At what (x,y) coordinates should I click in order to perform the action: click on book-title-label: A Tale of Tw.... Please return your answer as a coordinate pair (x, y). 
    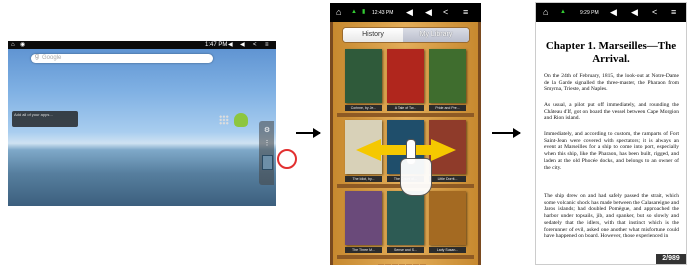
    Looking at the image, I should click on (405, 108).